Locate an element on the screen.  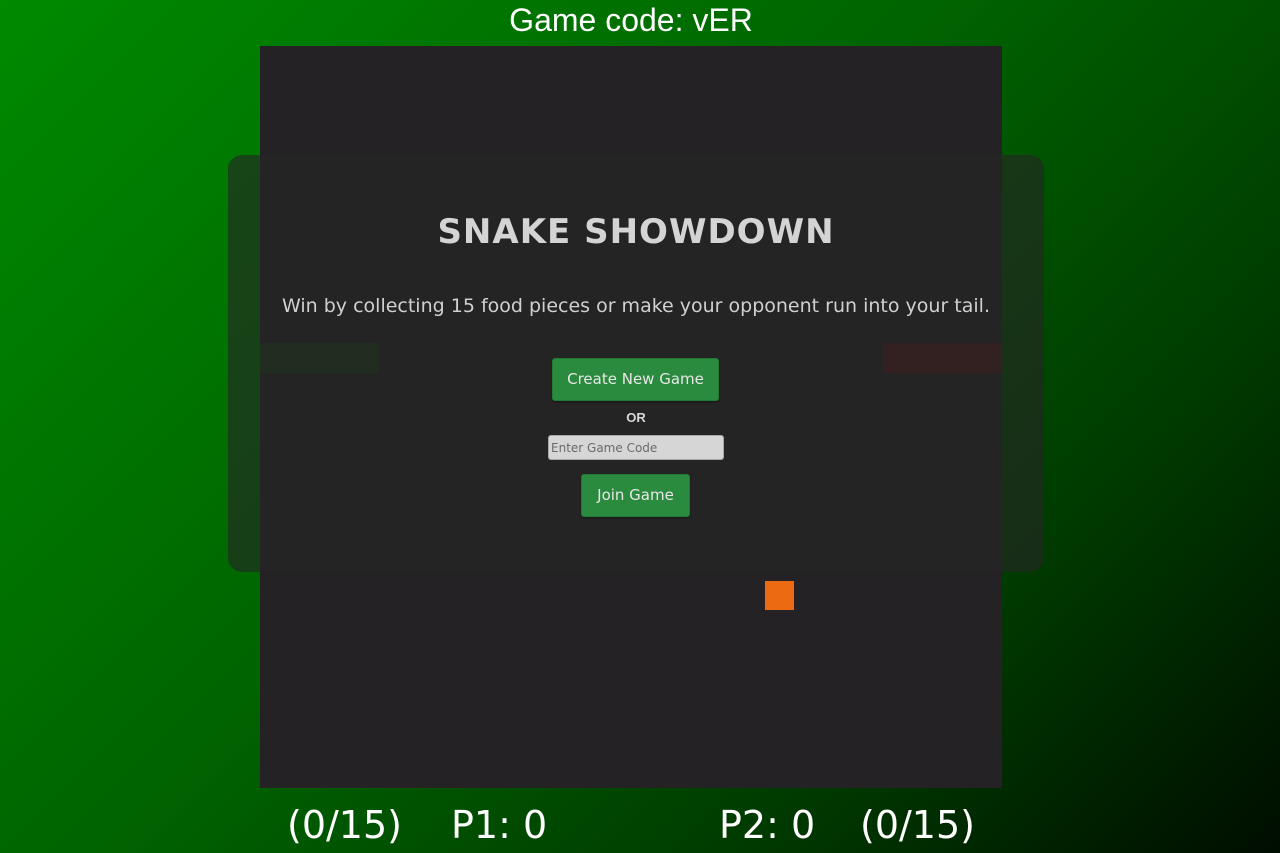
food-piece is located at coordinates (779, 595).